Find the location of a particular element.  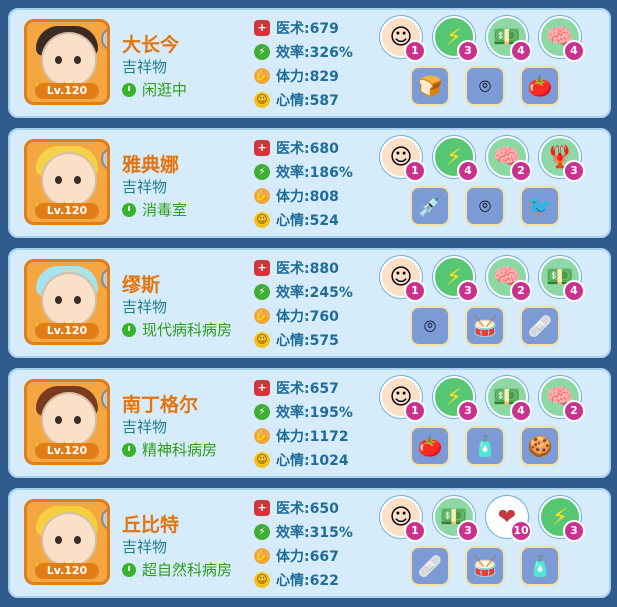

skill-row: ☺ 1 ⚡ 4 🧠 2 🦞 3 is located at coordinates (486, 159).